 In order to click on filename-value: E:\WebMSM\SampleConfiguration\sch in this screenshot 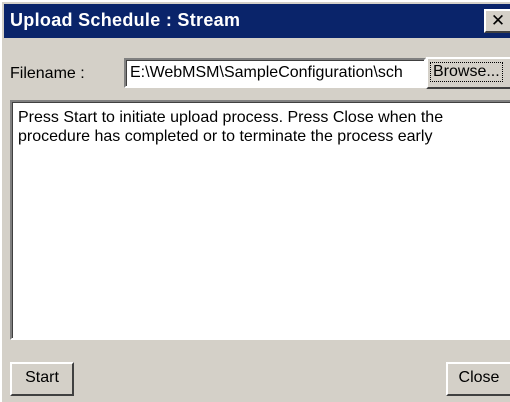, I will do `click(266, 72)`.